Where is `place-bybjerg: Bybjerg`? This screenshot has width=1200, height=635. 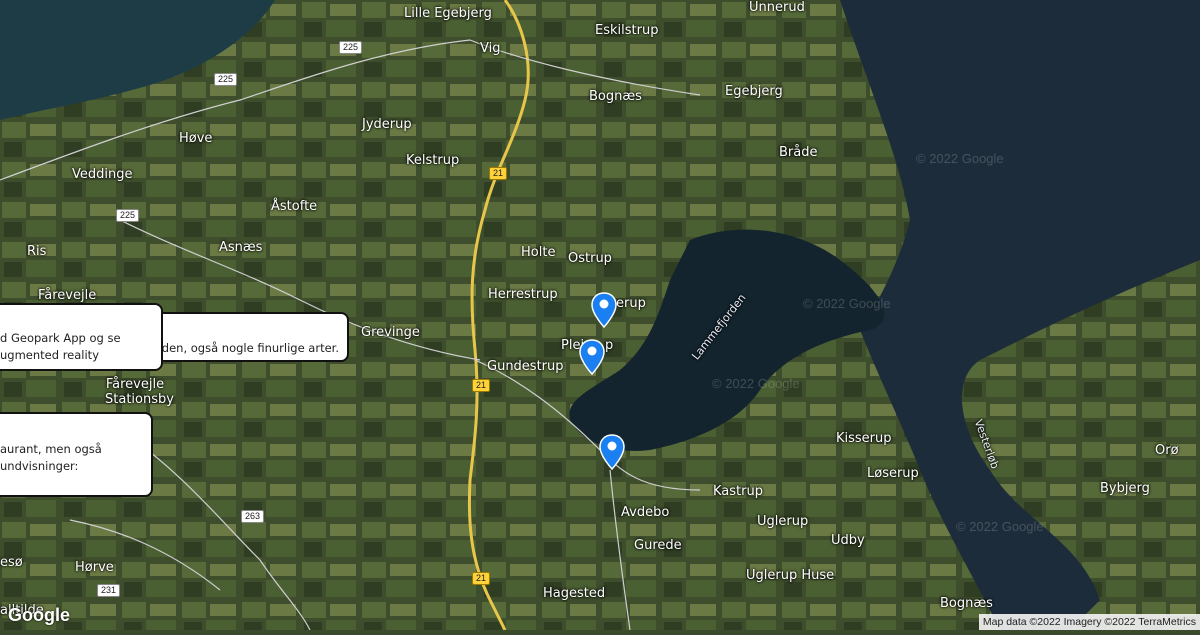
place-bybjerg: Bybjerg is located at coordinates (1125, 488).